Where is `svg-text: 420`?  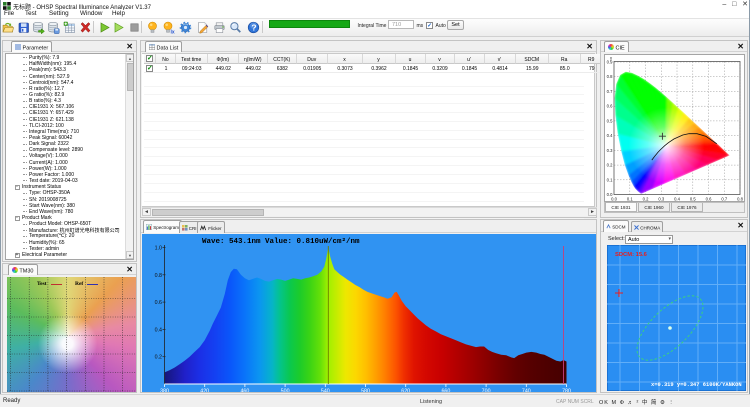 svg-text: 420 is located at coordinates (204, 391).